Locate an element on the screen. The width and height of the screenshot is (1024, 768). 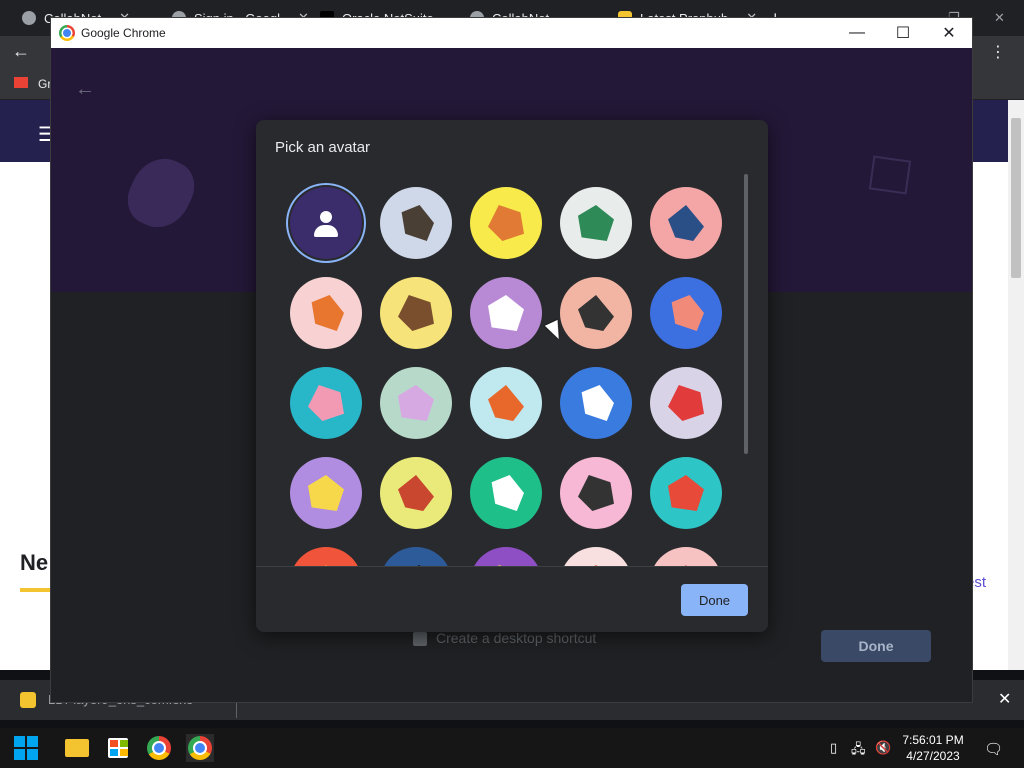
avatar-avatar-25-icon is located at coordinates (686, 556).